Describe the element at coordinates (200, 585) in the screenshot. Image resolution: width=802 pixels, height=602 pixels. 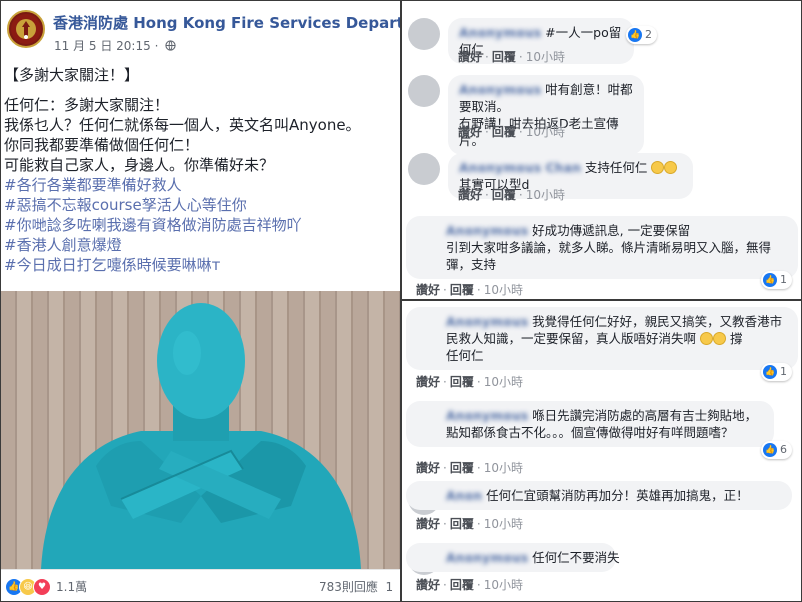
I see `reactions-bar: 👍 😆 ♥ 1.1萬 783則回應 1` at that location.